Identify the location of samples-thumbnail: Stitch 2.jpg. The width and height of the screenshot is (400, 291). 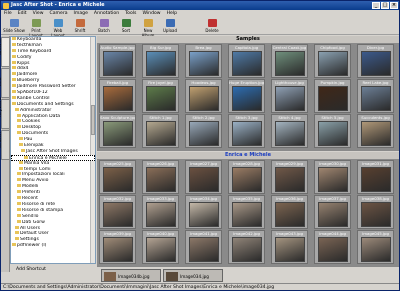
(203, 131).